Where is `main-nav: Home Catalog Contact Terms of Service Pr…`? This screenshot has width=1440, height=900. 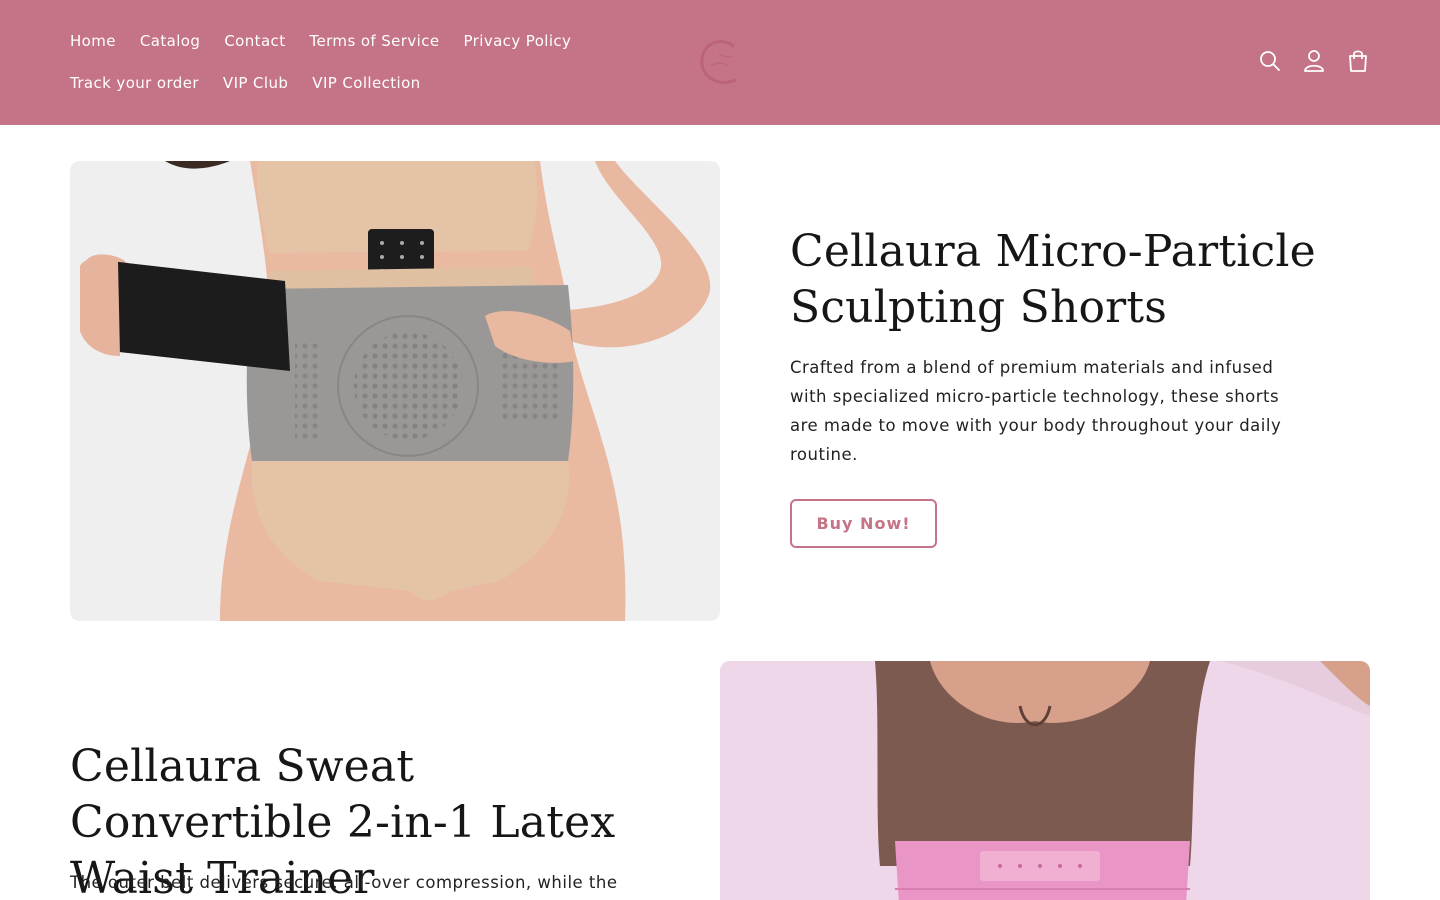
main-nav: Home Catalog Contact Terms of Service Pr… is located at coordinates (350, 62).